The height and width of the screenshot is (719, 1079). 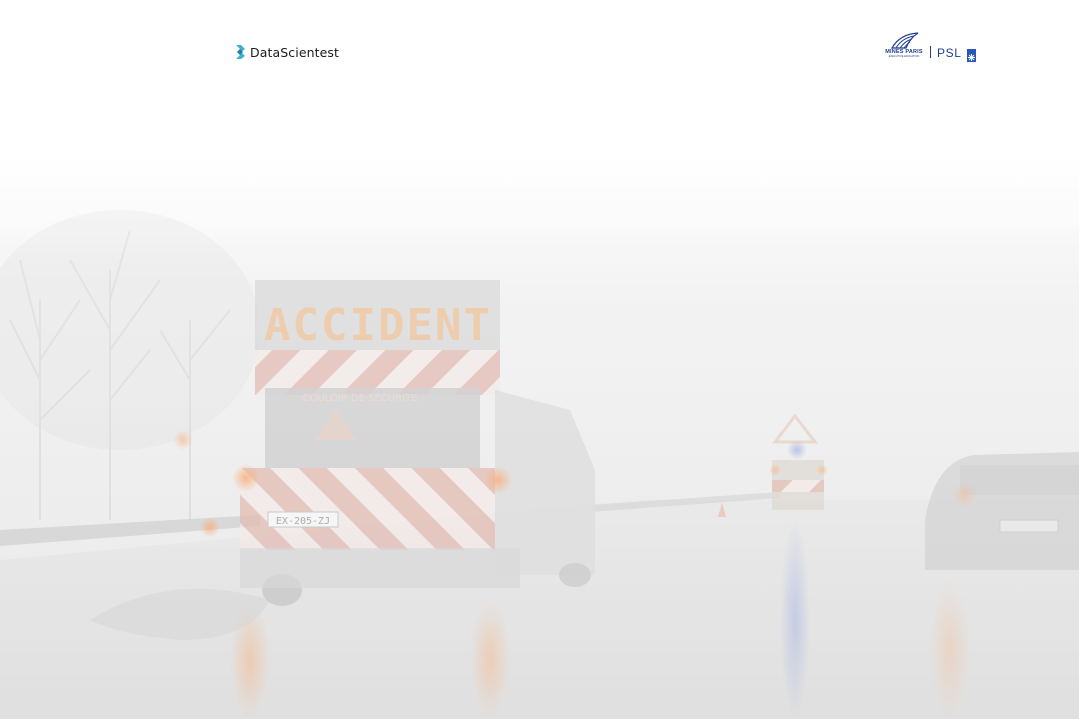 I want to click on logo-divider, so click(x=930, y=52).